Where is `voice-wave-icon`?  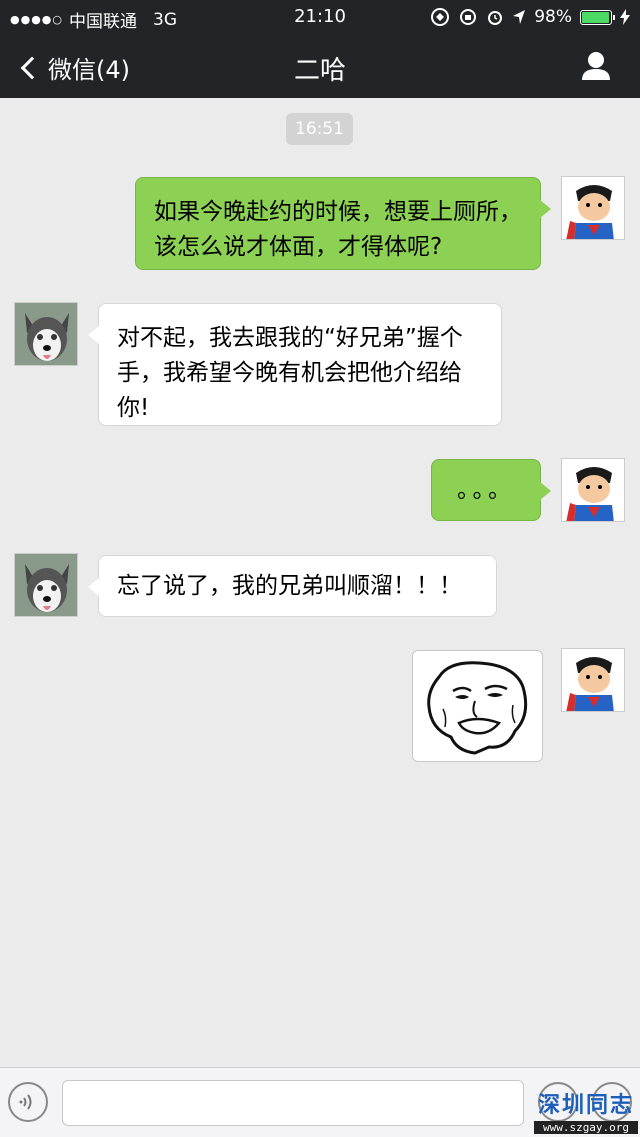
voice-wave-icon is located at coordinates (25, 1102).